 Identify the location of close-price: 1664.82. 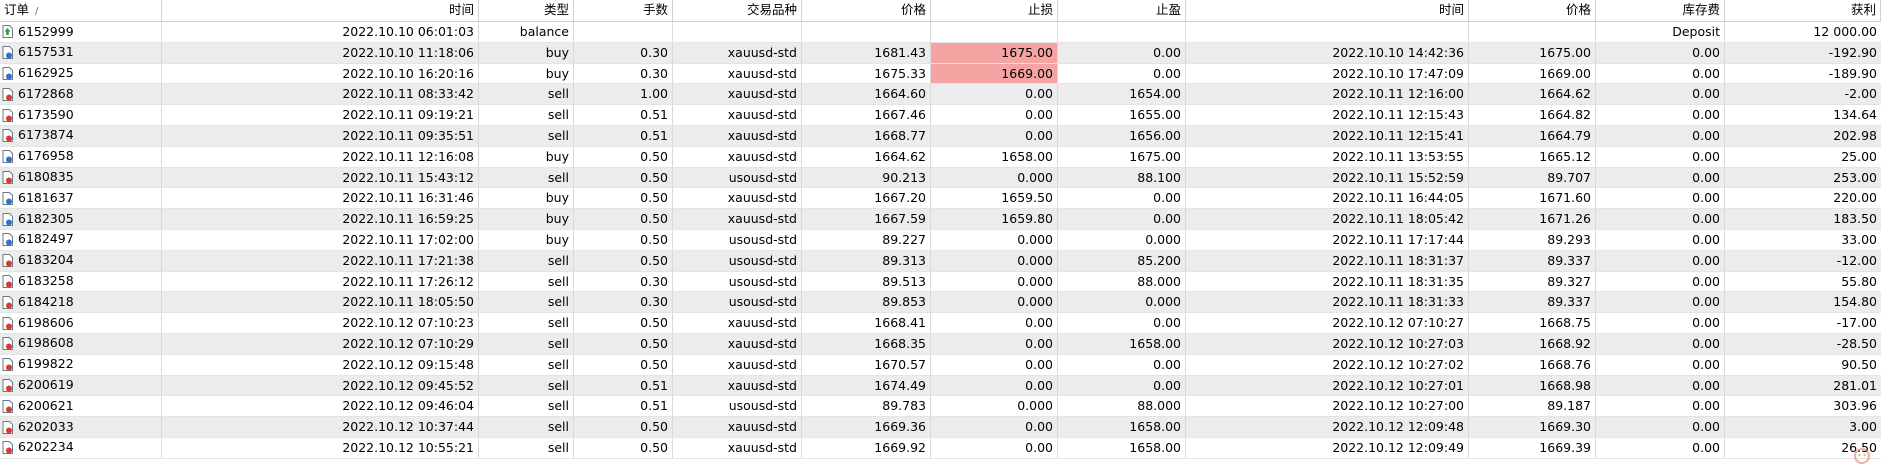
(1565, 115).